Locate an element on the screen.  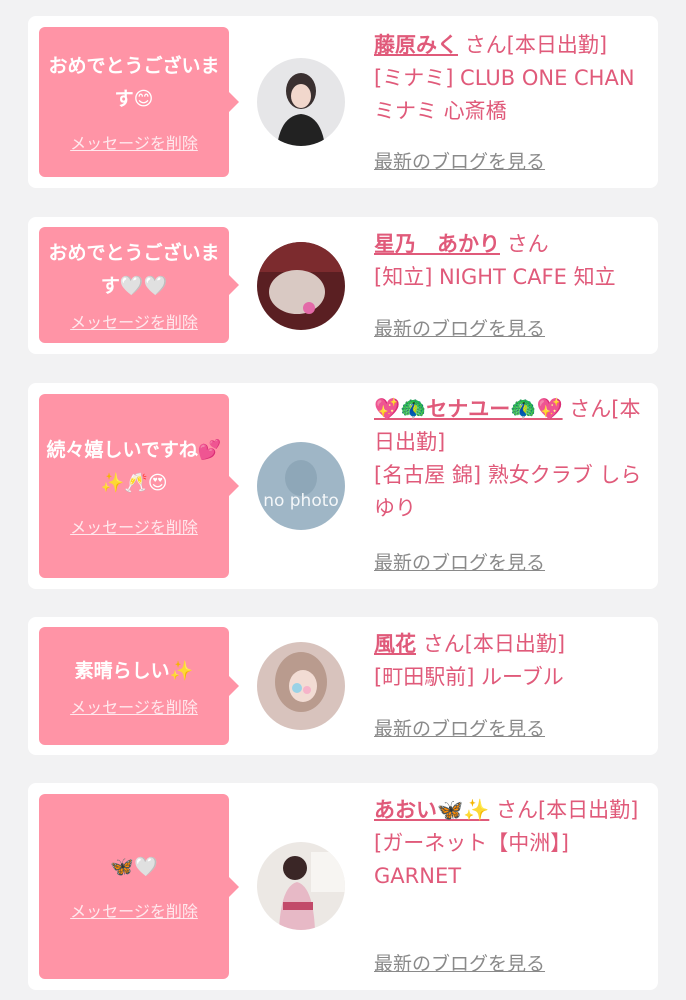
message-text: 続々嬉しいですね💕✨🥂😍 is located at coordinates (134, 466).